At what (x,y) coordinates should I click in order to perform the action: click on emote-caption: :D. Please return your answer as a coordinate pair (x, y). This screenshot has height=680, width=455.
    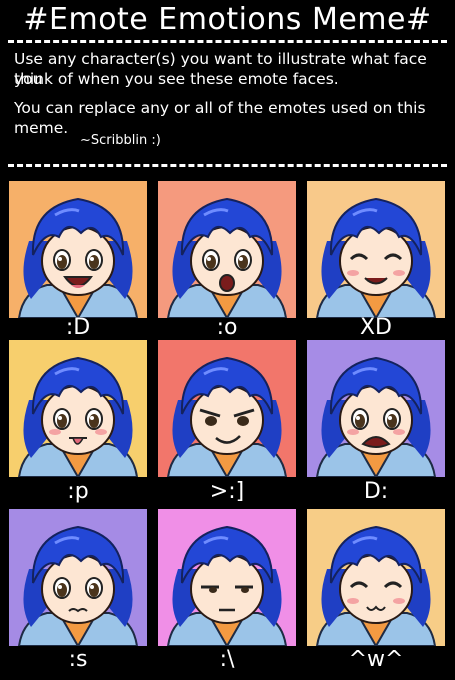
    Looking at the image, I should click on (78, 327).